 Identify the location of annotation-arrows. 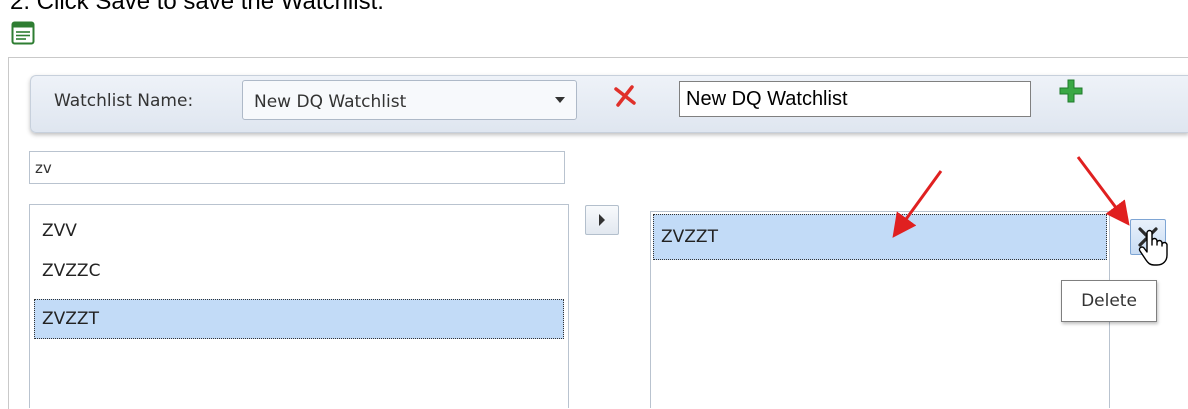
(1011, 197).